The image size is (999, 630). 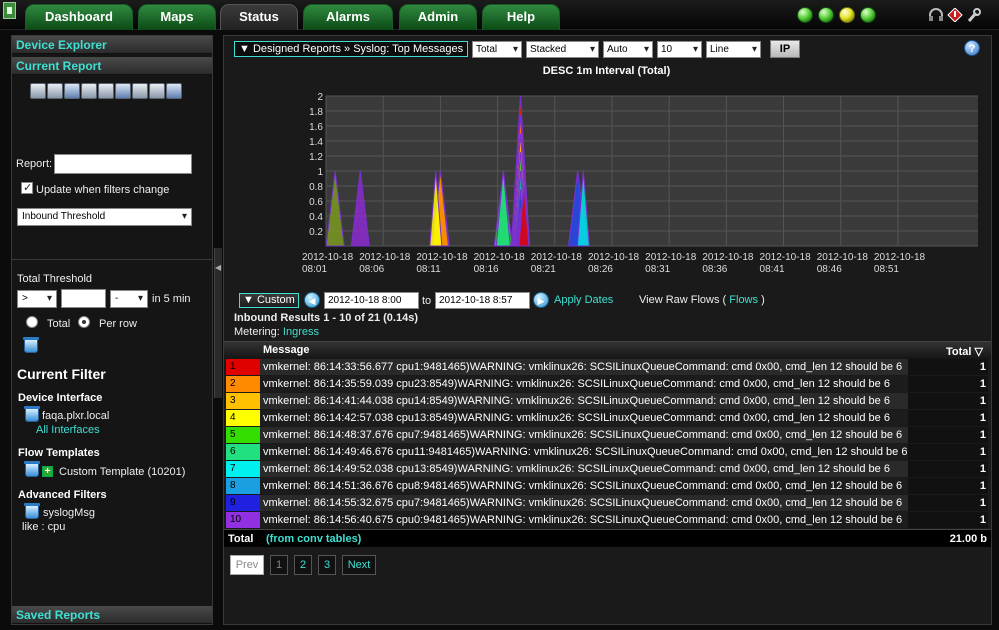 I want to click on alert-icon, so click(x=955, y=15).